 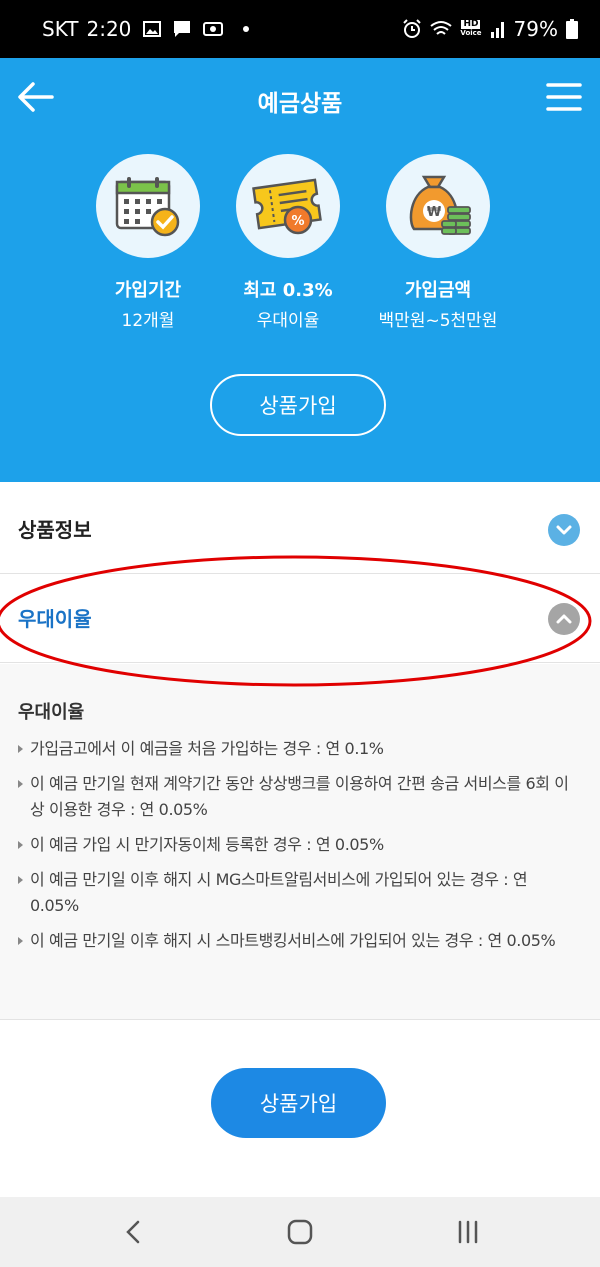 I want to click on feature-rate: % 최고 0.3% 우대이율, so click(x=288, y=242).